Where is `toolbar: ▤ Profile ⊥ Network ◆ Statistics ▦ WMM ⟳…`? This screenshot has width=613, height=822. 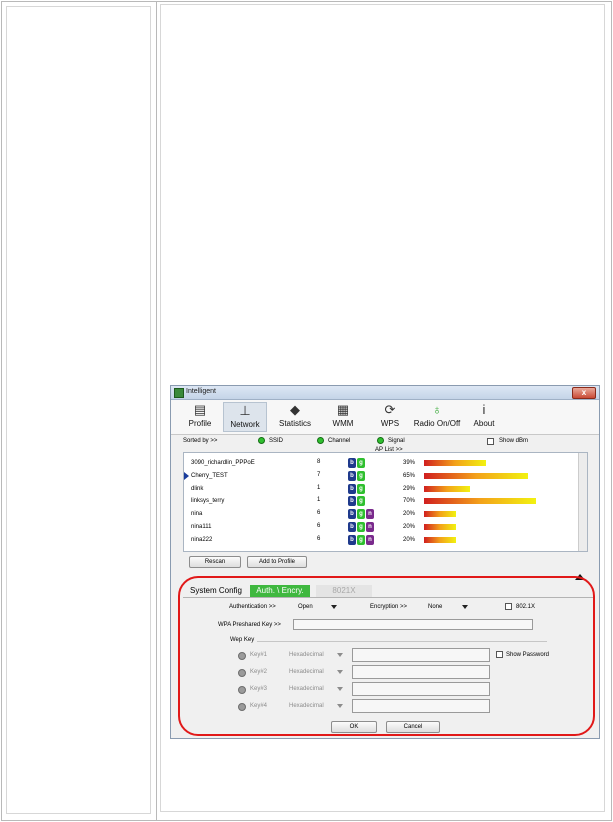
toolbar: ▤ Profile ⊥ Network ◆ Statistics ▦ WMM ⟳… is located at coordinates (385, 417).